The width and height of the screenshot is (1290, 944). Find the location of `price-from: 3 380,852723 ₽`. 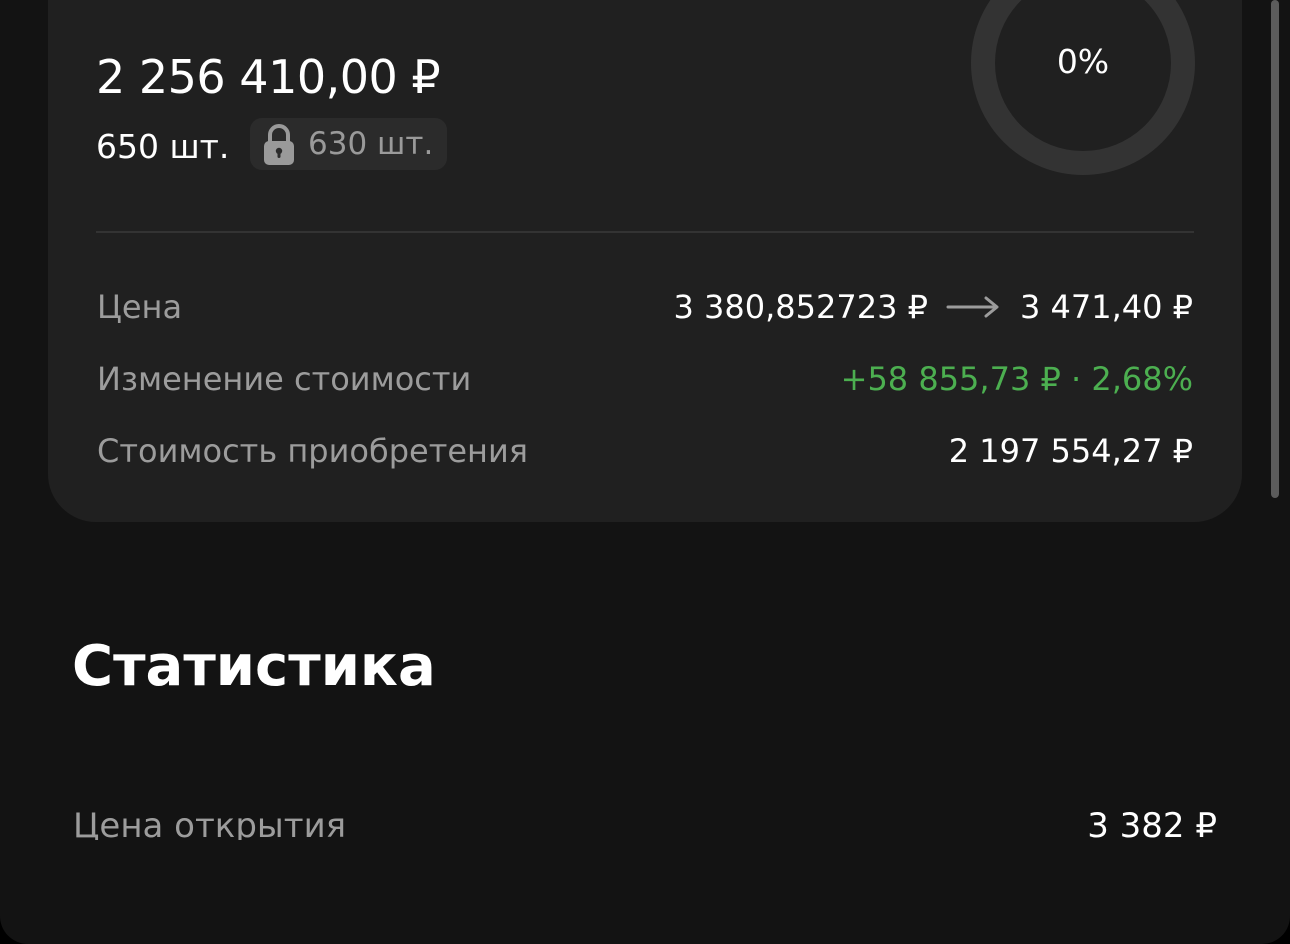

price-from: 3 380,852723 ₽ is located at coordinates (800, 307).